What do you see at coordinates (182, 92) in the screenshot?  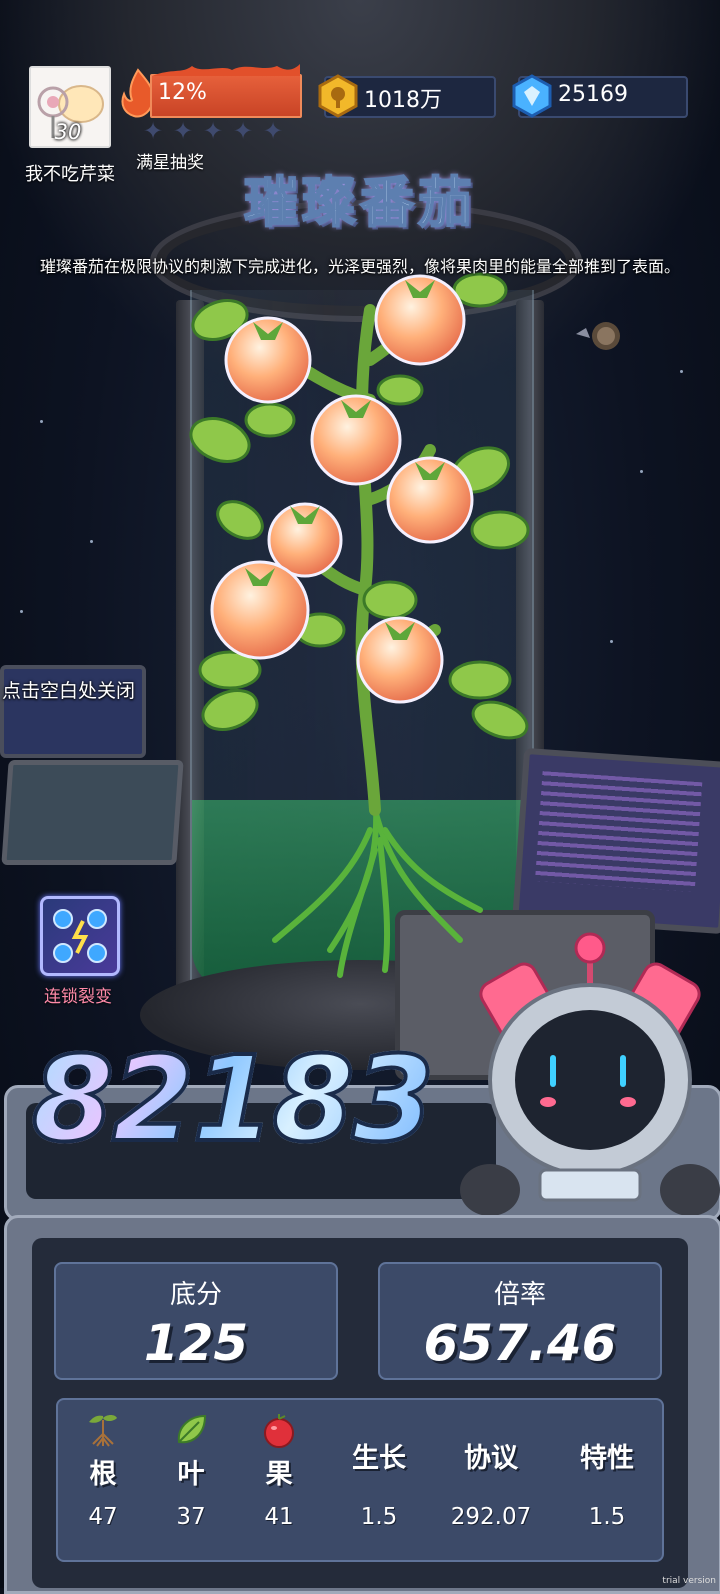 I see `lottery-progress-text: 12%` at bounding box center [182, 92].